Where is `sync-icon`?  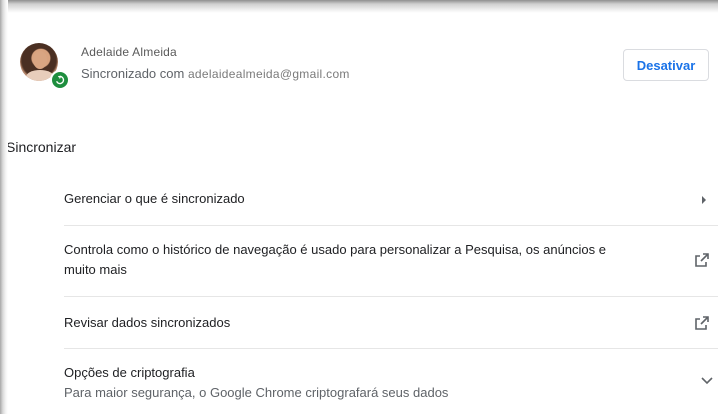 sync-icon is located at coordinates (60, 80).